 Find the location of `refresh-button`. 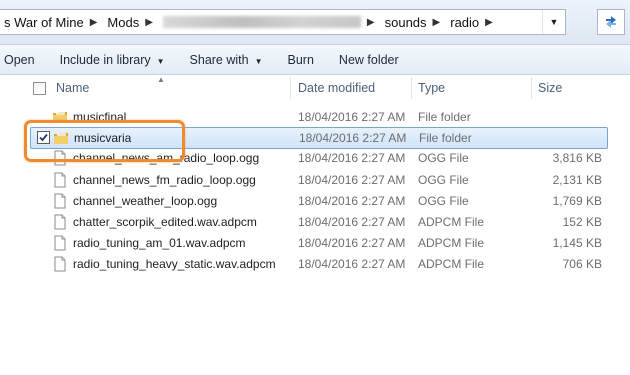

refresh-button is located at coordinates (611, 22).